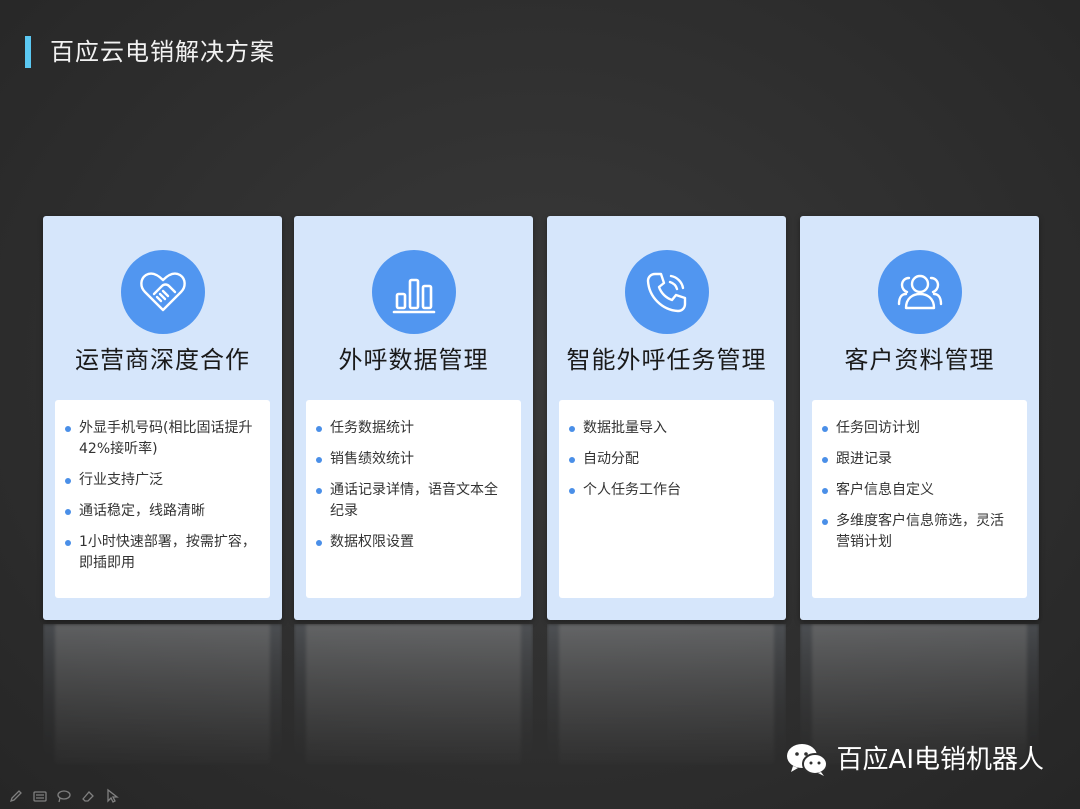 This screenshot has height=809, width=1080. I want to click on card-title: 运营商深度合作, so click(162, 360).